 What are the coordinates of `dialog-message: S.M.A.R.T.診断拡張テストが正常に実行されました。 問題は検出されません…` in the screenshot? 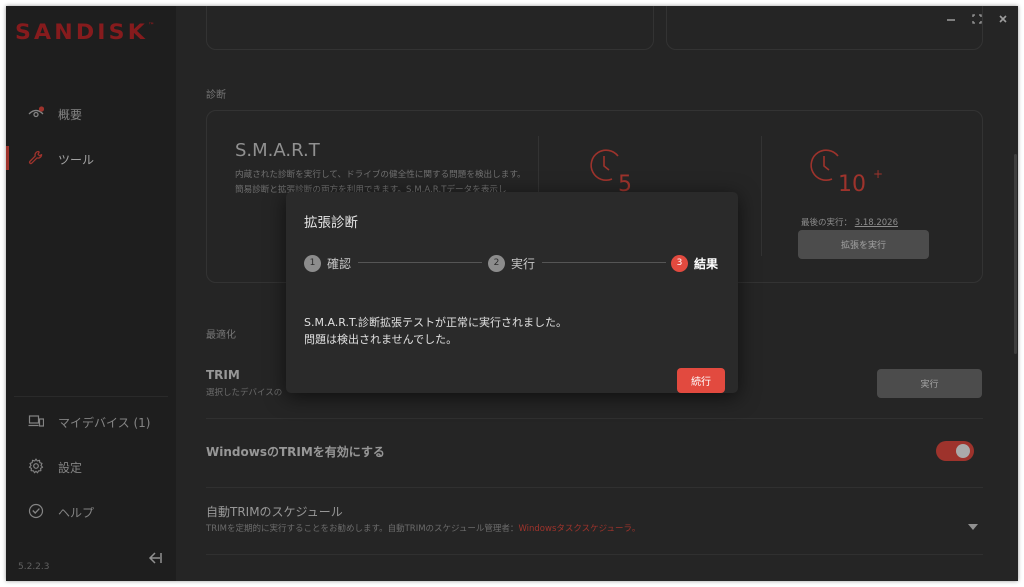 It's located at (435, 331).